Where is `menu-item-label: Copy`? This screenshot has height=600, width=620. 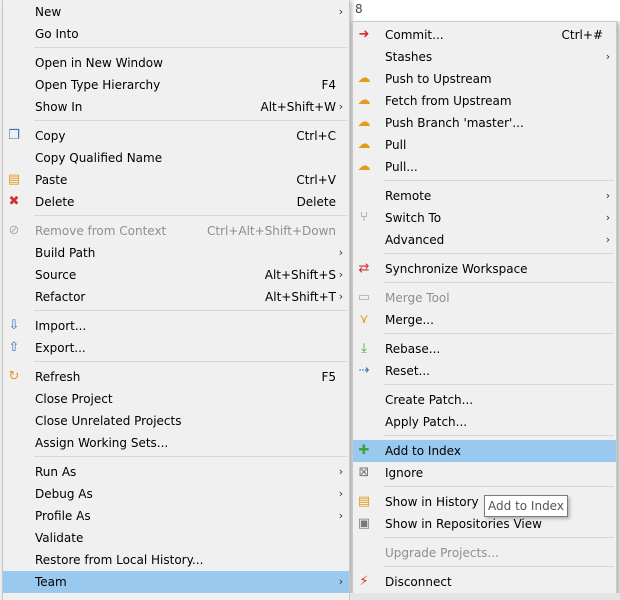
menu-item-label: Copy is located at coordinates (50, 136).